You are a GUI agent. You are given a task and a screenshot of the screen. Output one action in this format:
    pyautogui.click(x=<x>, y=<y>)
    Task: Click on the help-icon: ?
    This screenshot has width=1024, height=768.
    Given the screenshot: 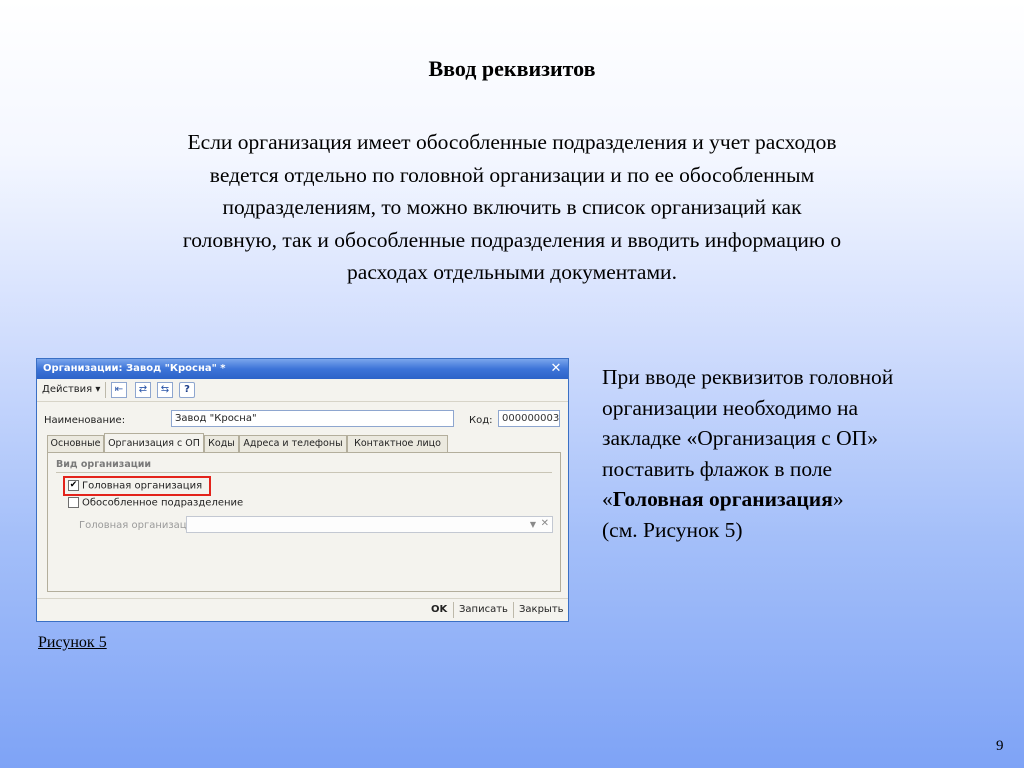 What is the action you would take?
    pyautogui.click(x=187, y=390)
    